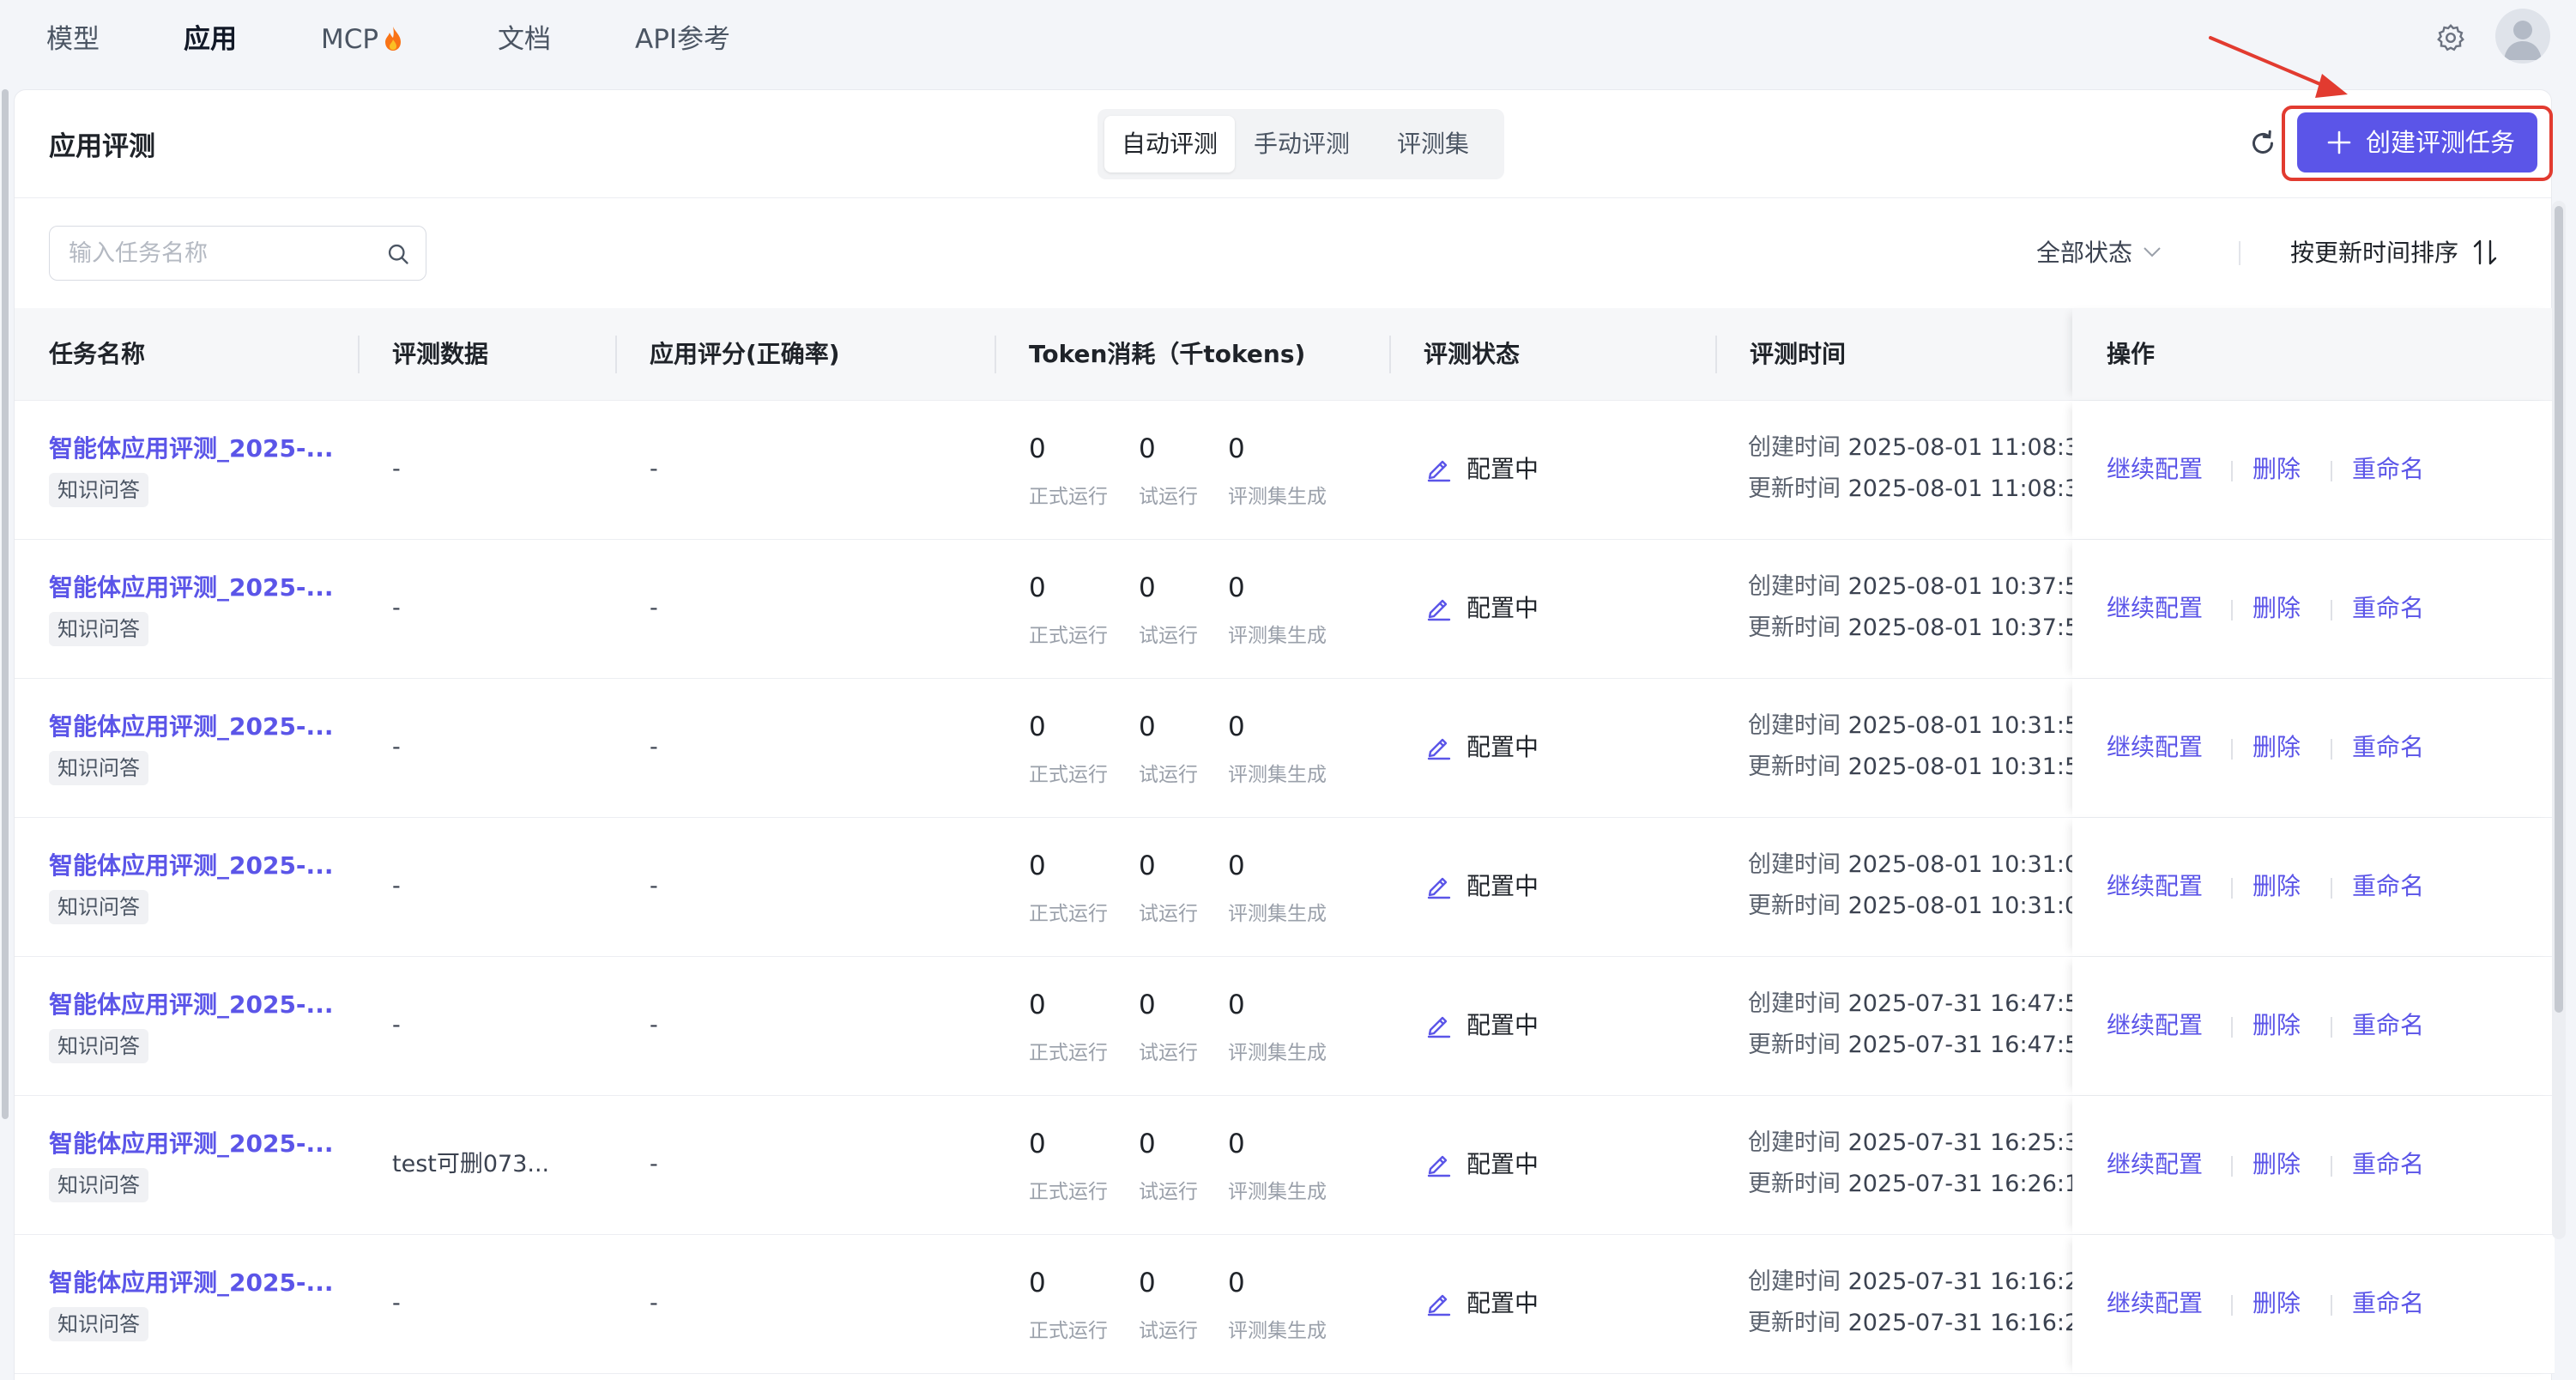 The width and height of the screenshot is (2576, 1380). What do you see at coordinates (682, 39) in the screenshot?
I see `nav-item-api-reference: API参考` at bounding box center [682, 39].